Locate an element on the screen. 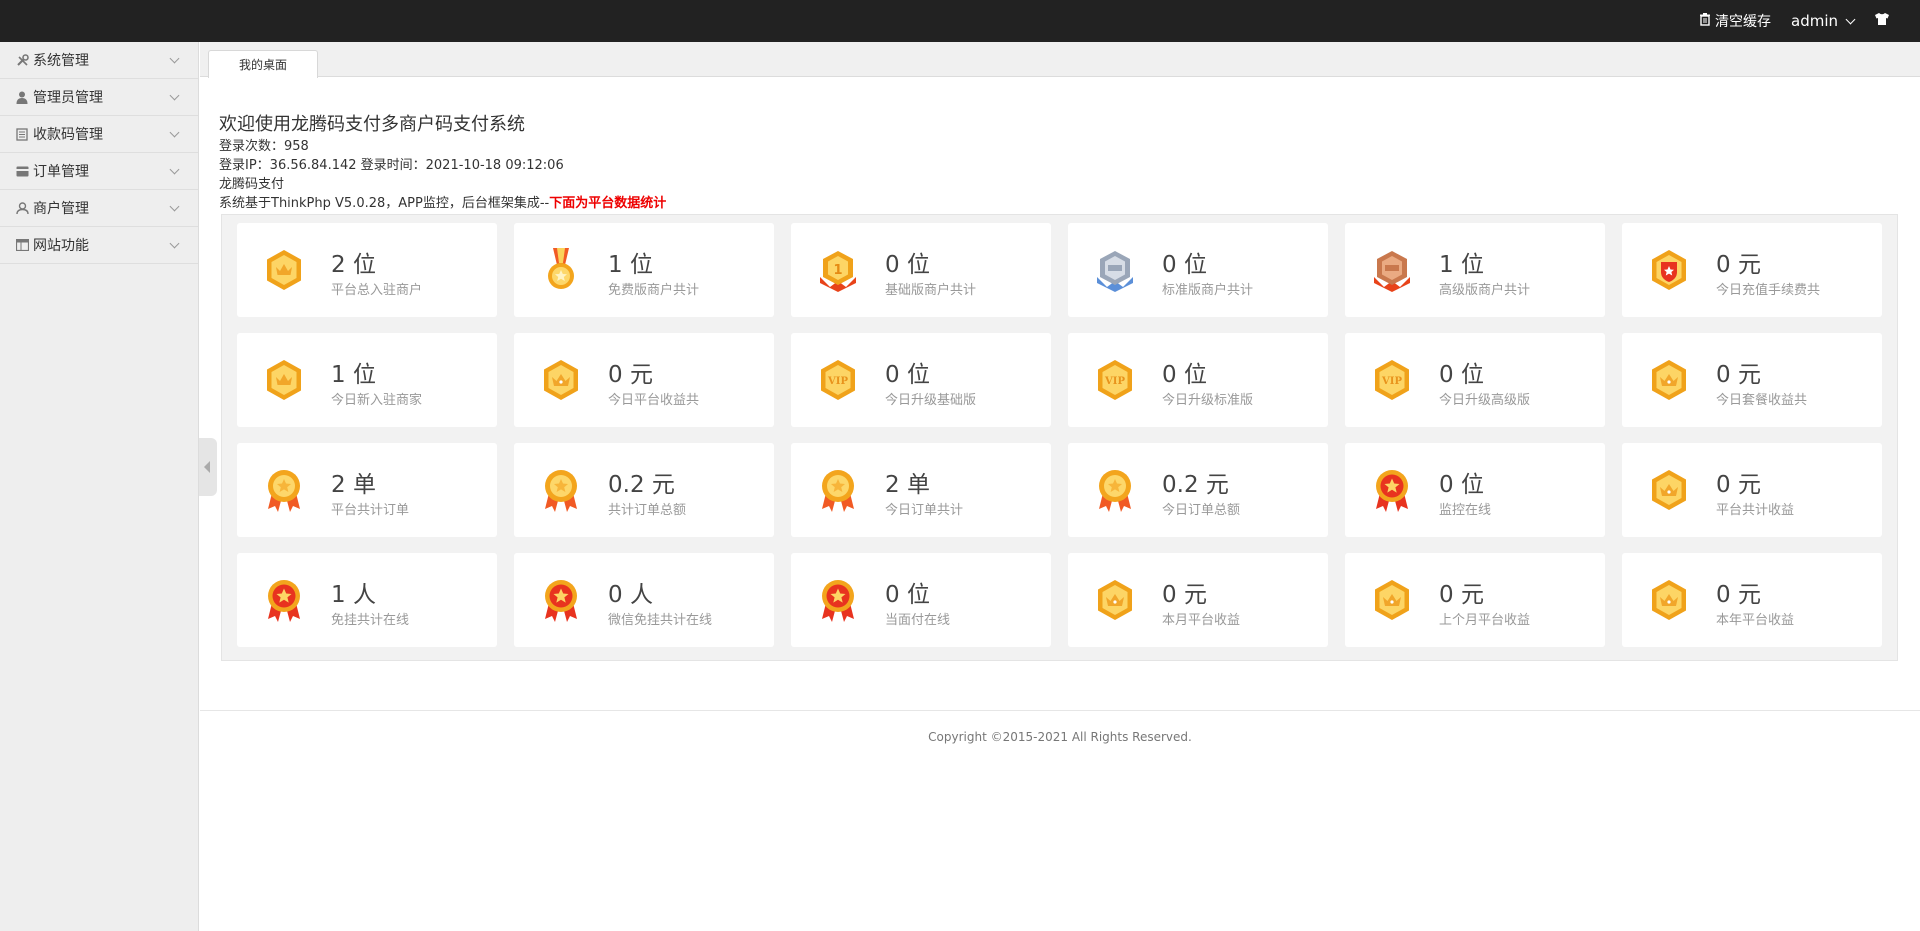 Image resolution: width=1920 pixels, height=931 pixels. sidebar-item-qrcodes: 收款码管理 is located at coordinates (99, 134).